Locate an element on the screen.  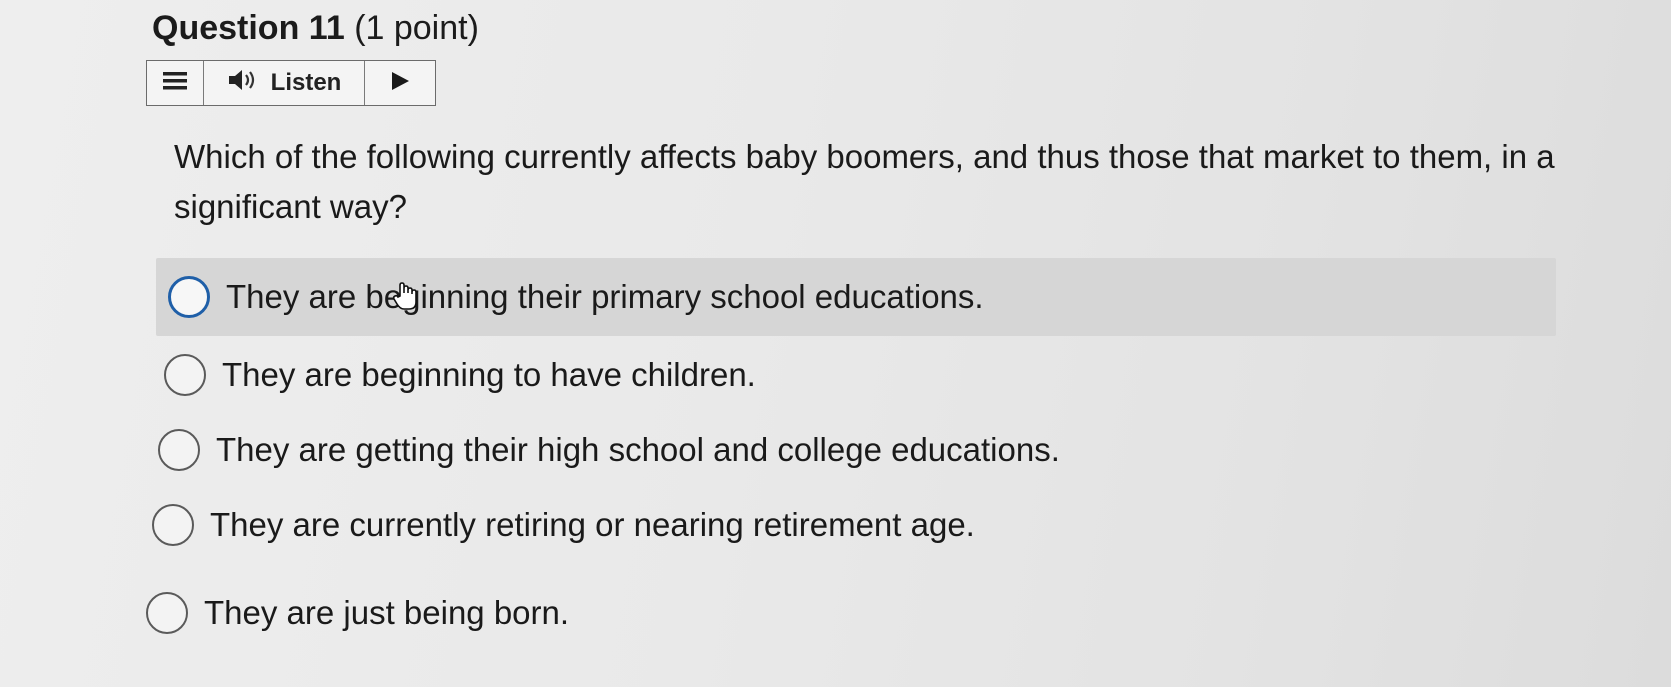
option-2: They are beginning to have children. is located at coordinates (460, 375).